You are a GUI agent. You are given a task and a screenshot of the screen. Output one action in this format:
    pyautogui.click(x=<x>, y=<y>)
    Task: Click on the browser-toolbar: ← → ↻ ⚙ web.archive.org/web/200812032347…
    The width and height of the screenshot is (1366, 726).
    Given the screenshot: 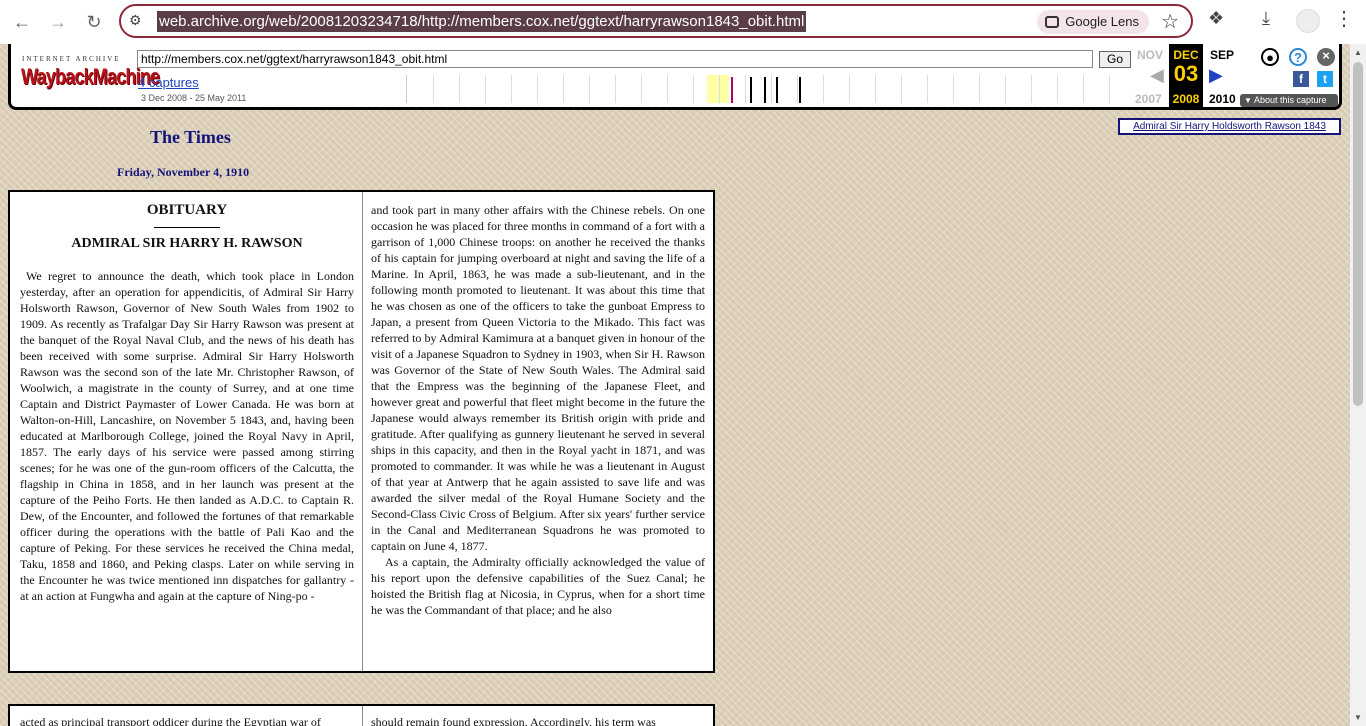 What is the action you would take?
    pyautogui.click(x=683, y=22)
    